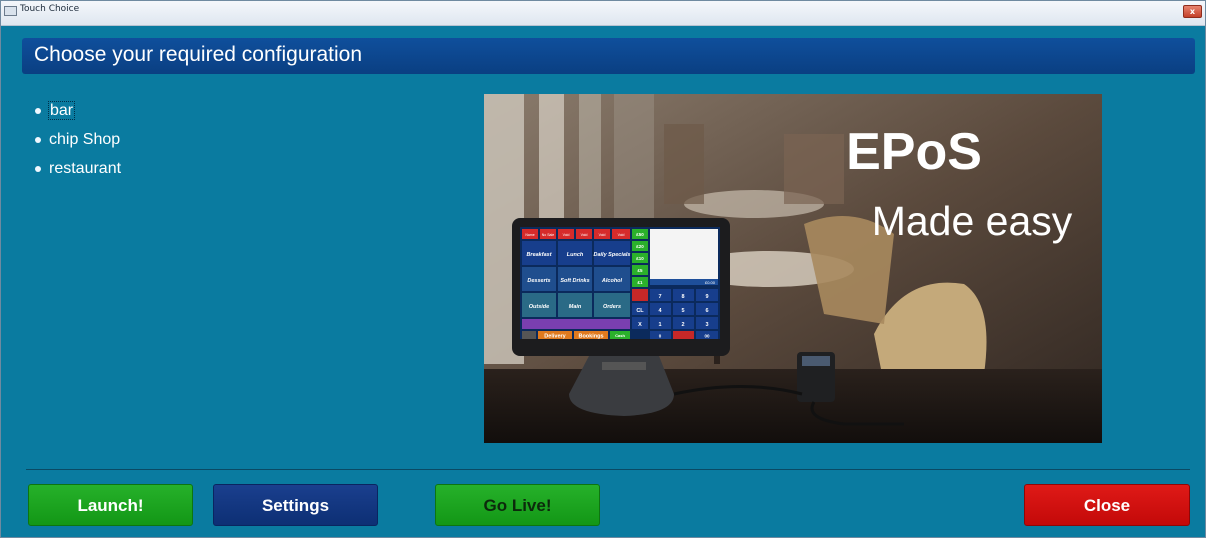  I want to click on screen-footer-bookings: Bookings, so click(590, 337).